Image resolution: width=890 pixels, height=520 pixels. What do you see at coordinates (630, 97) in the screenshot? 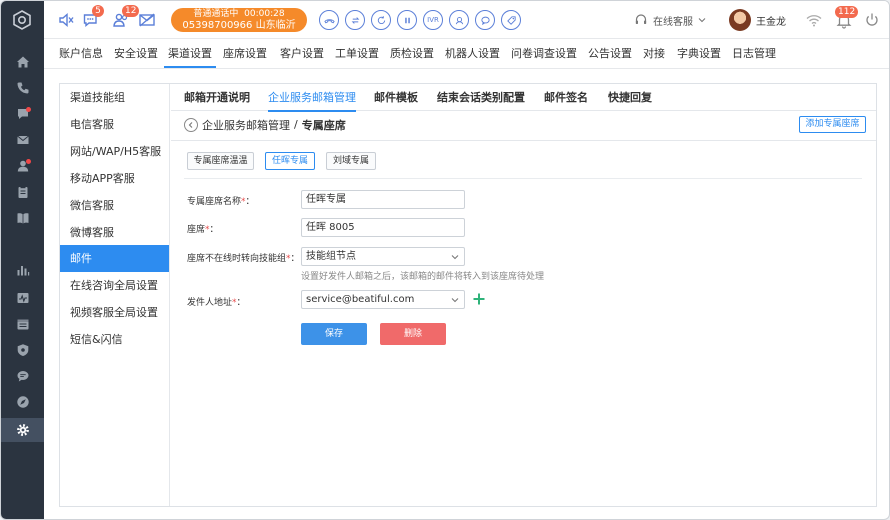
I see `tab-quick-reply: 快捷回复` at bounding box center [630, 97].